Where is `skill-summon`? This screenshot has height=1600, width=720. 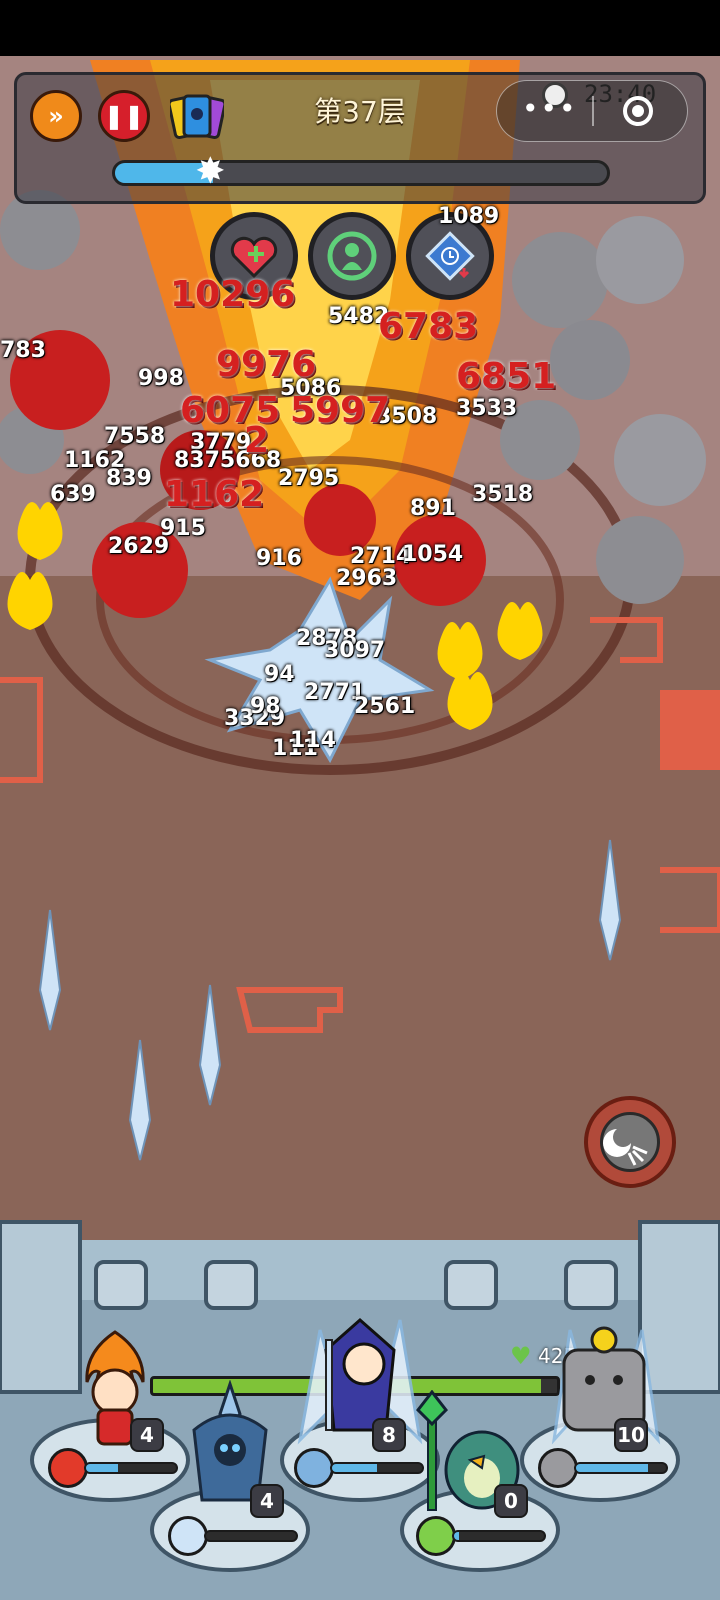
skill-summon is located at coordinates (352, 256).